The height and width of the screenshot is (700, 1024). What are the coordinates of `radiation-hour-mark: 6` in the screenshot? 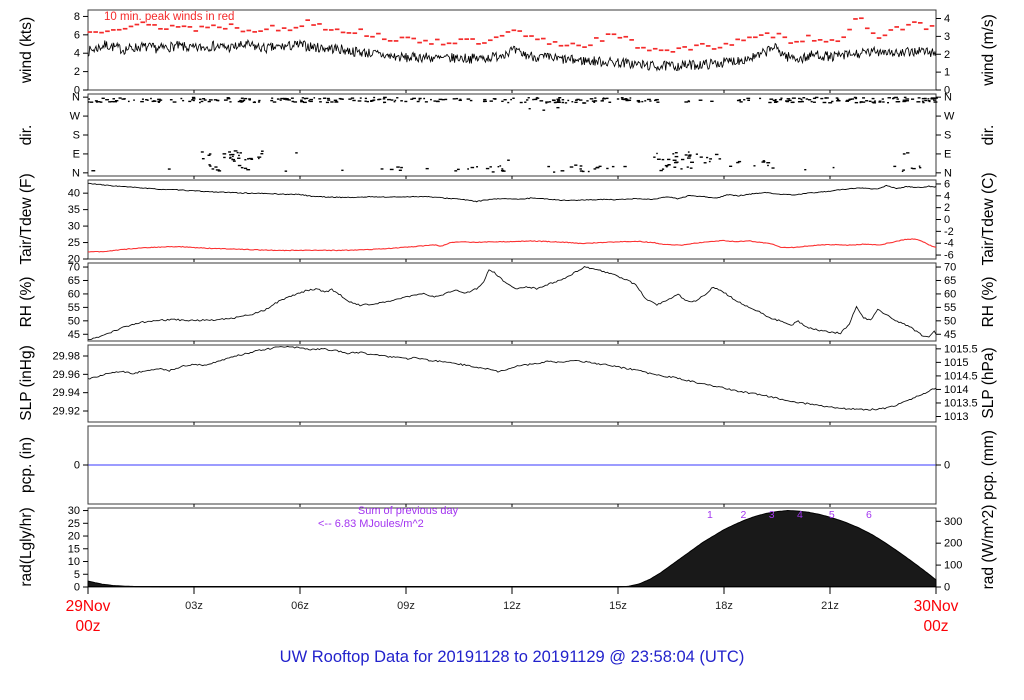 It's located at (869, 515).